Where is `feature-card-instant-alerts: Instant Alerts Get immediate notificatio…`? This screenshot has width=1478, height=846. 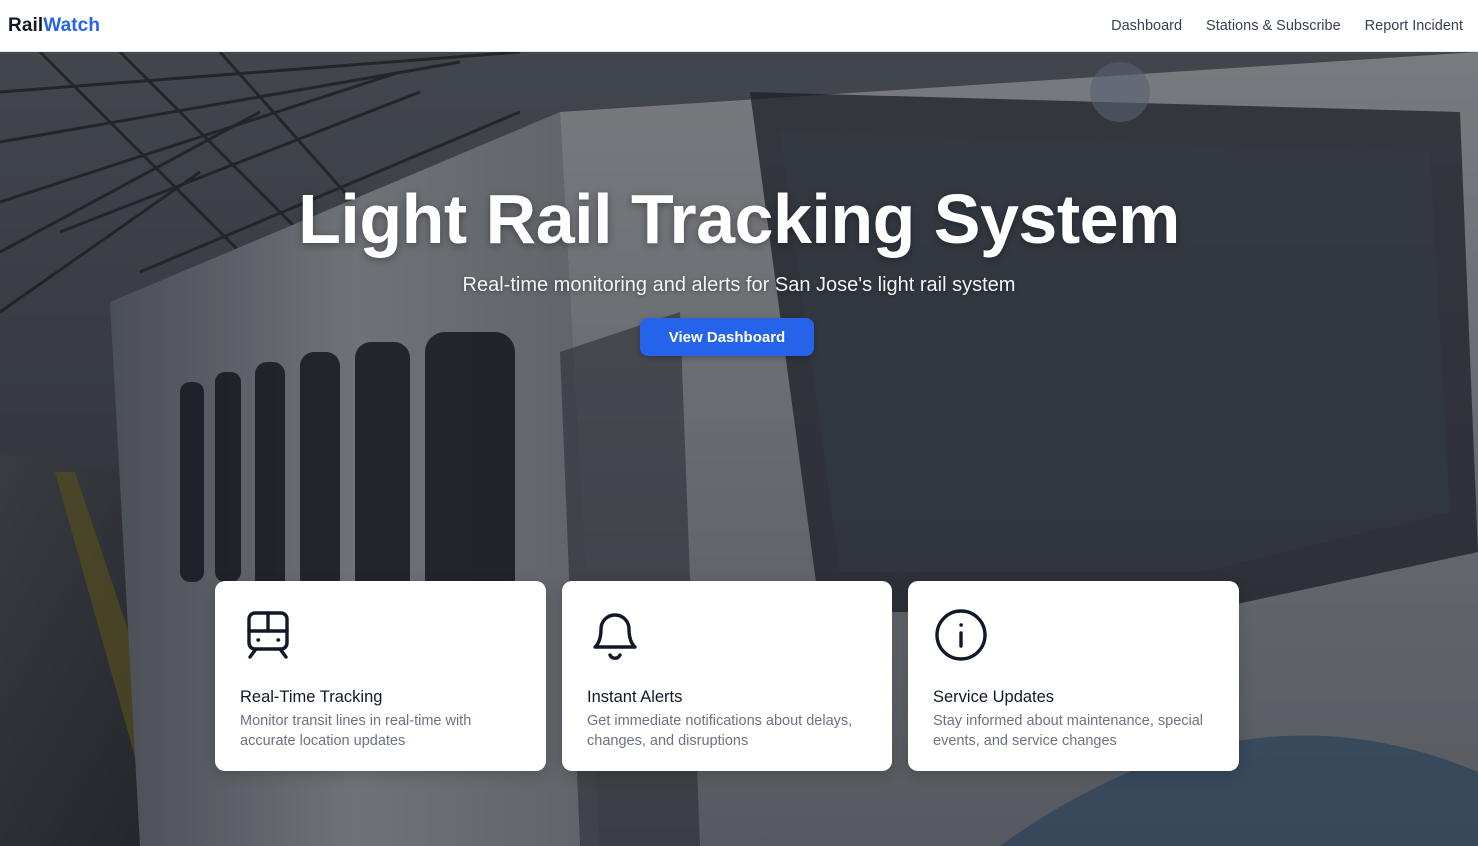 feature-card-instant-alerts: Instant Alerts Get immediate notificatio… is located at coordinates (727, 676).